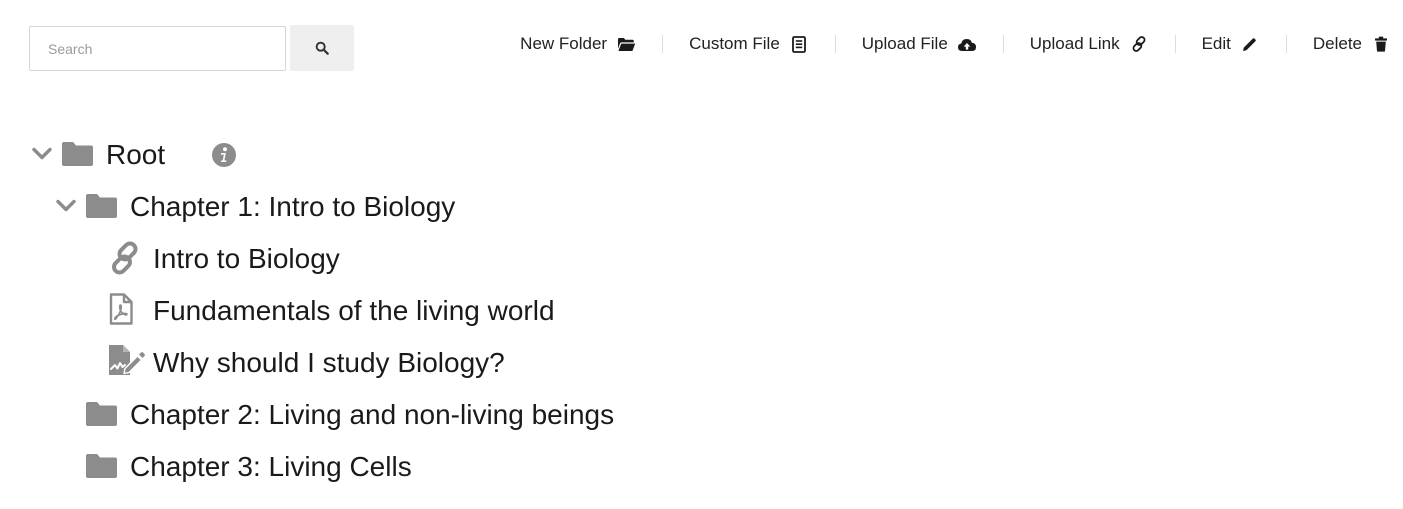  Describe the element at coordinates (1074, 43) in the screenshot. I see `upload-link-label: Upload Link` at that location.